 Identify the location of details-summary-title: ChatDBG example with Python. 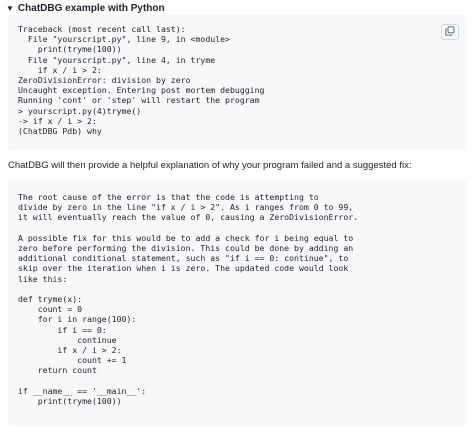
(91, 8).